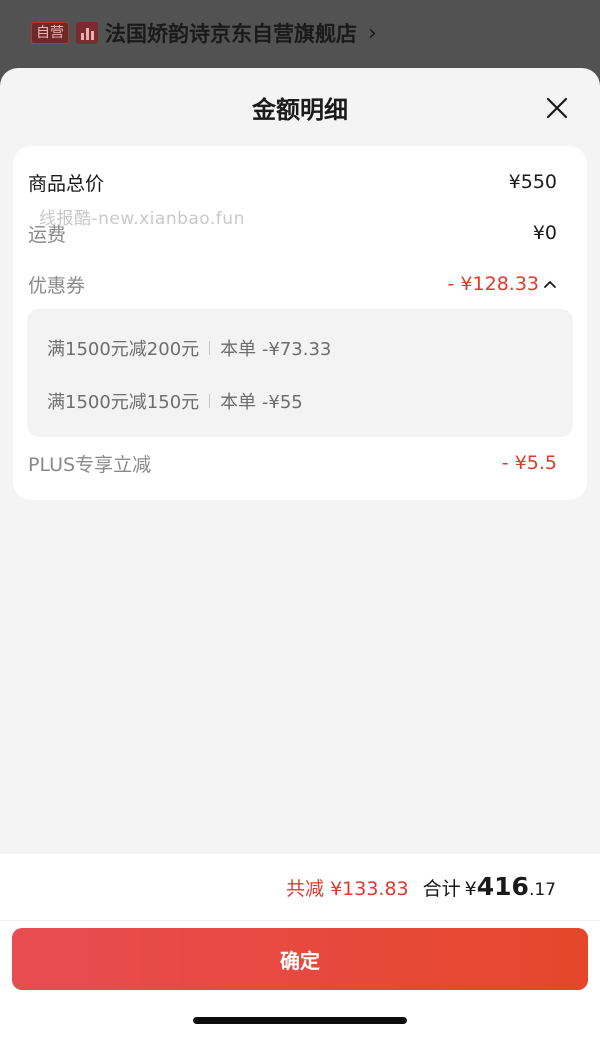 The width and height of the screenshot is (600, 1041). I want to click on row-value: ¥550, so click(532, 182).